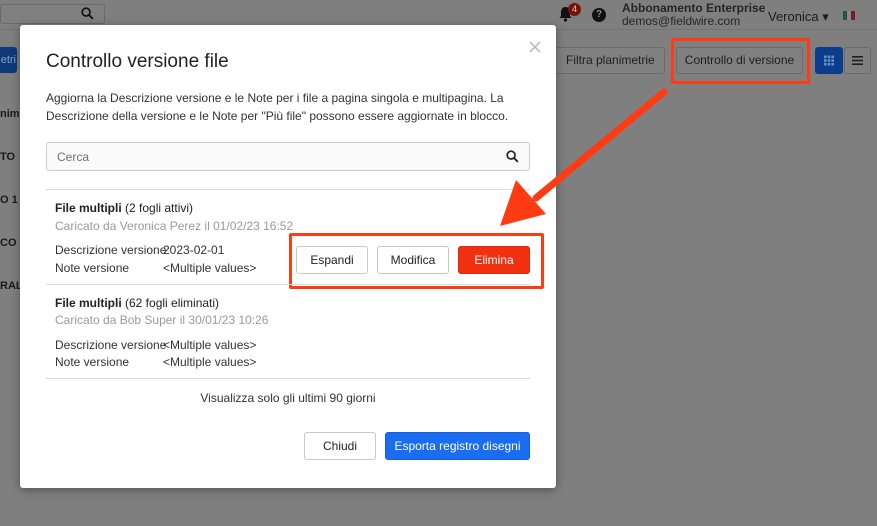 Image resolution: width=877 pixels, height=526 pixels. What do you see at coordinates (584, 157) in the screenshot?
I see `annotation-arrow-icon` at bounding box center [584, 157].